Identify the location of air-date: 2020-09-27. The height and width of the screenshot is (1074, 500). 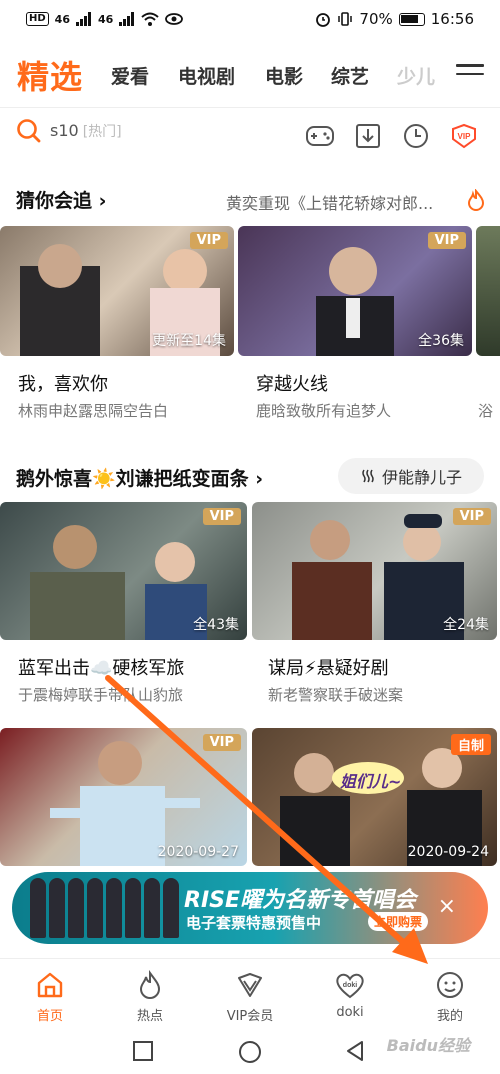
(198, 852).